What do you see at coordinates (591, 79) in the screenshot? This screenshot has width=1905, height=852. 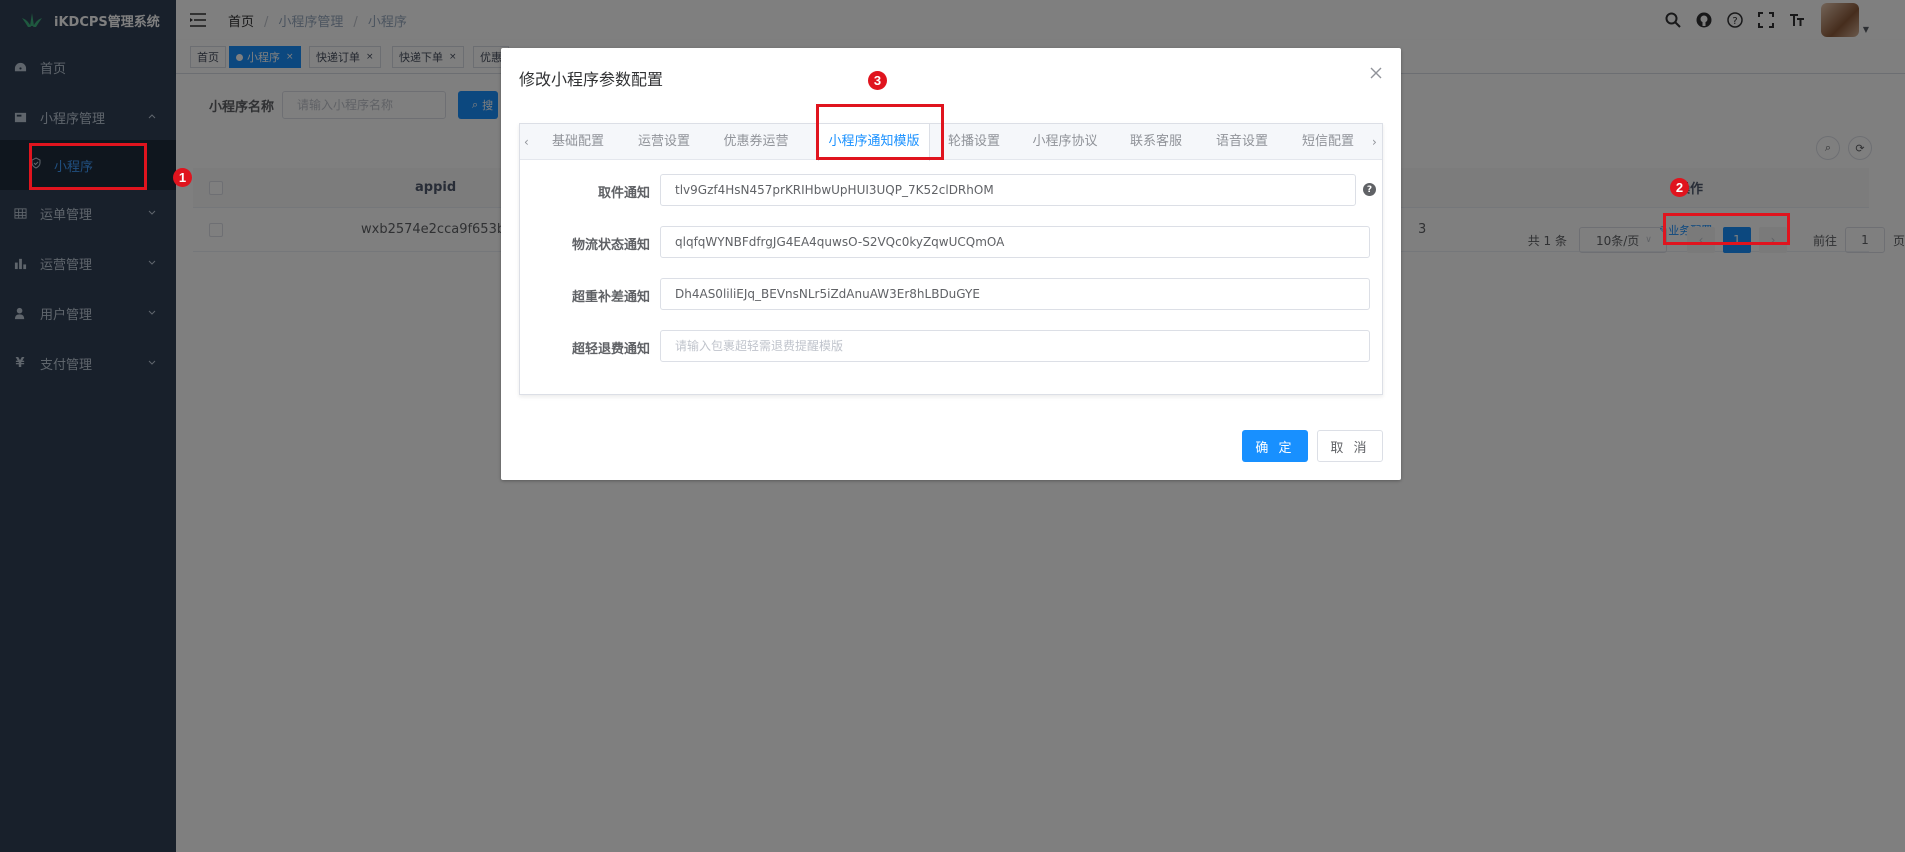 I see `dialog-title: 修改小程序参数配置` at bounding box center [591, 79].